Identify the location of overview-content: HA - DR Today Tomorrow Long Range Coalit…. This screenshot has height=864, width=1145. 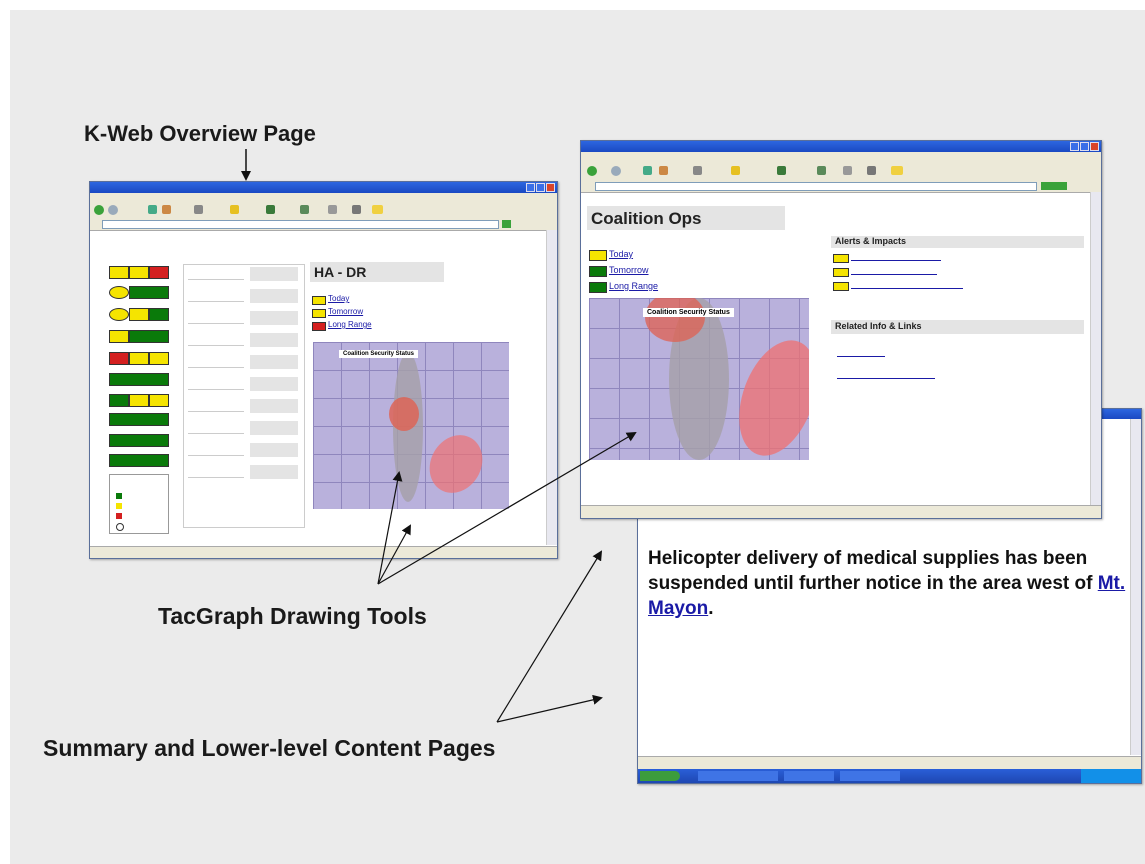
(320, 390).